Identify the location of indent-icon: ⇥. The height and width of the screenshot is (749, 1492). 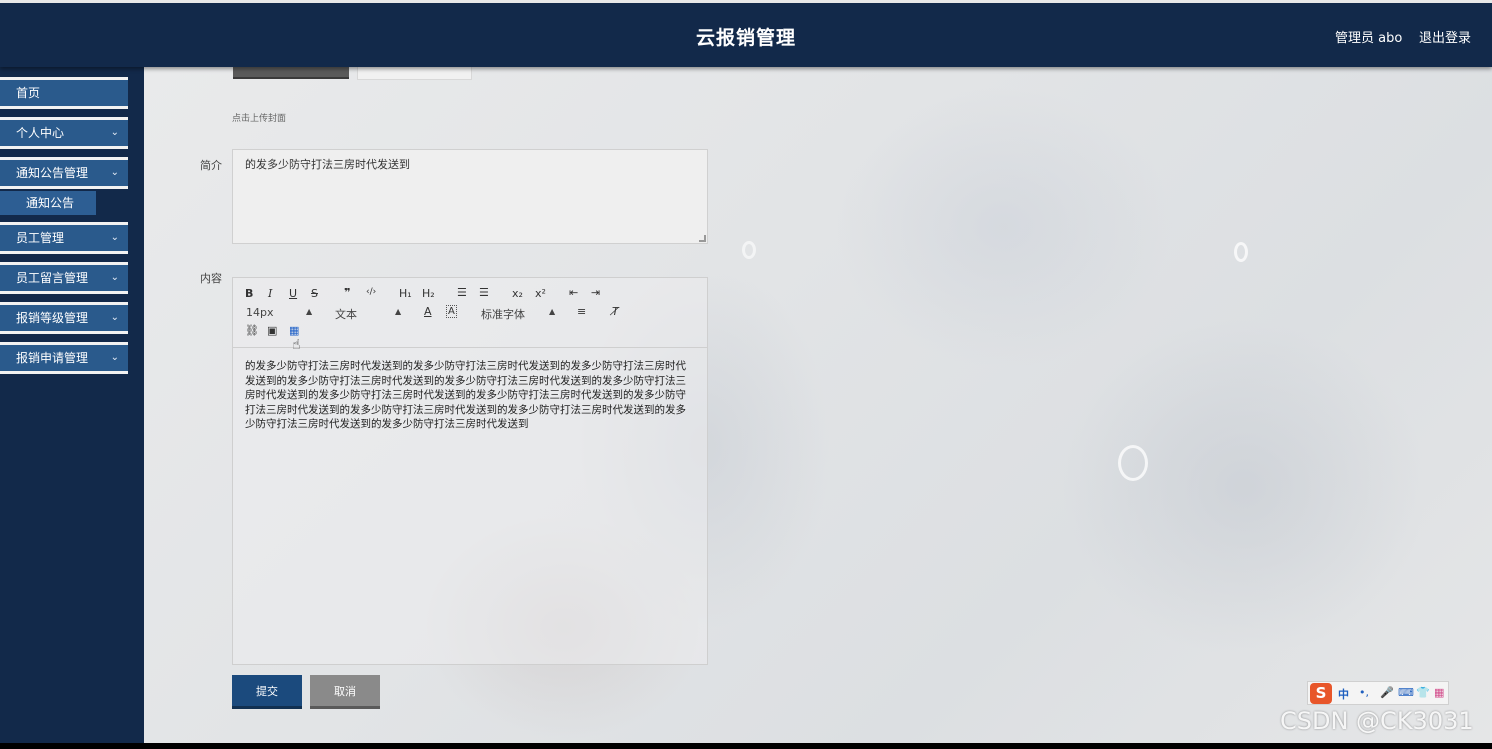
(595, 292).